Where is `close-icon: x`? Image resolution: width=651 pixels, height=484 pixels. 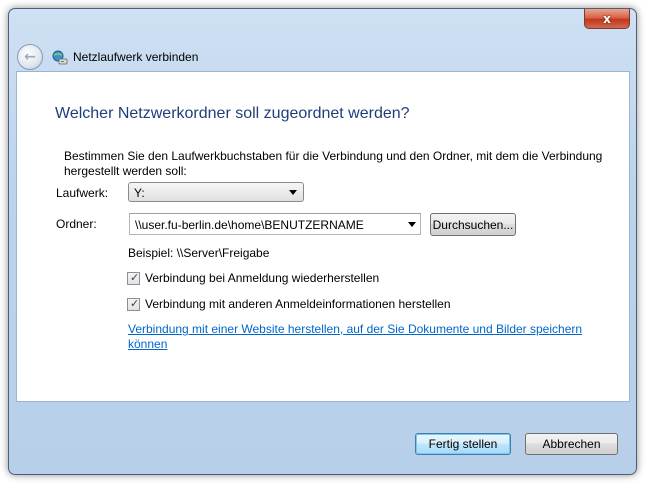 close-icon: x is located at coordinates (607, 18).